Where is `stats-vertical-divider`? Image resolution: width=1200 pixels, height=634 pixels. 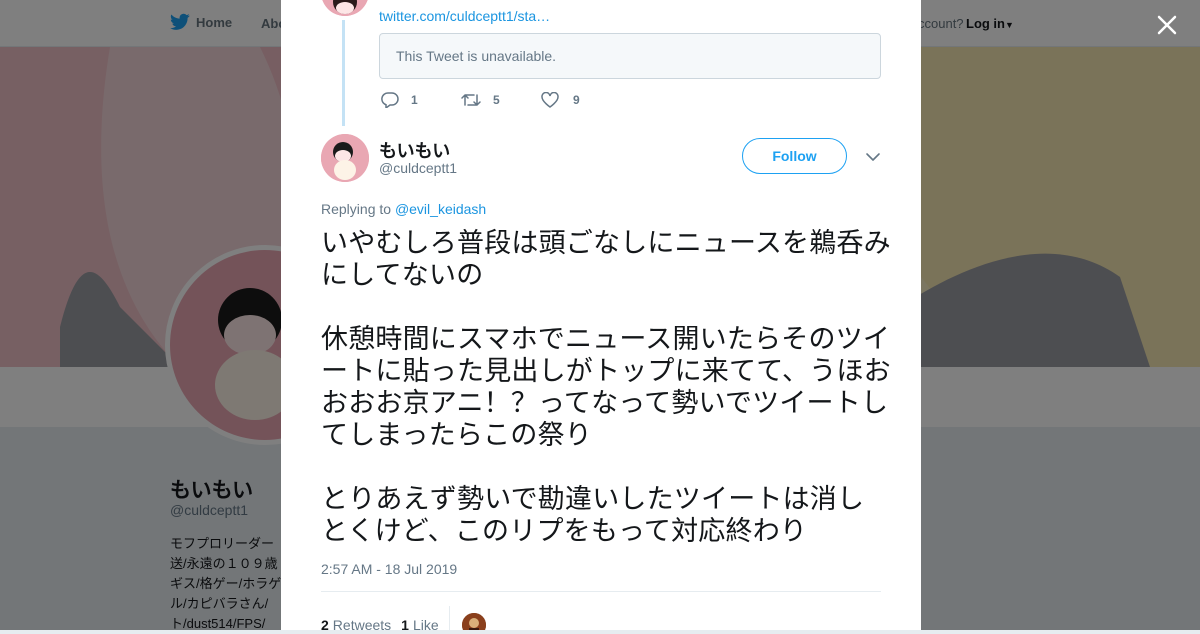
stats-vertical-divider is located at coordinates (449, 618).